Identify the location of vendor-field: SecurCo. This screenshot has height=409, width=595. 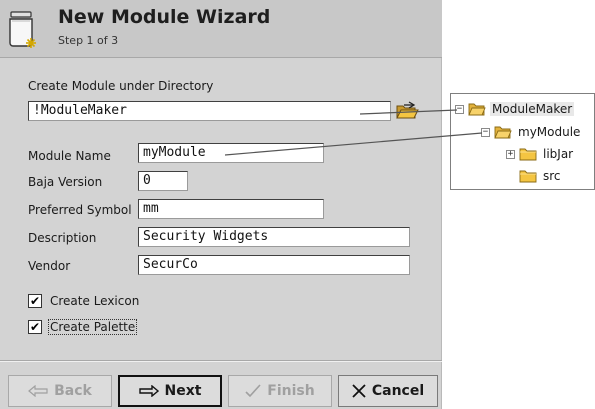
(274, 265).